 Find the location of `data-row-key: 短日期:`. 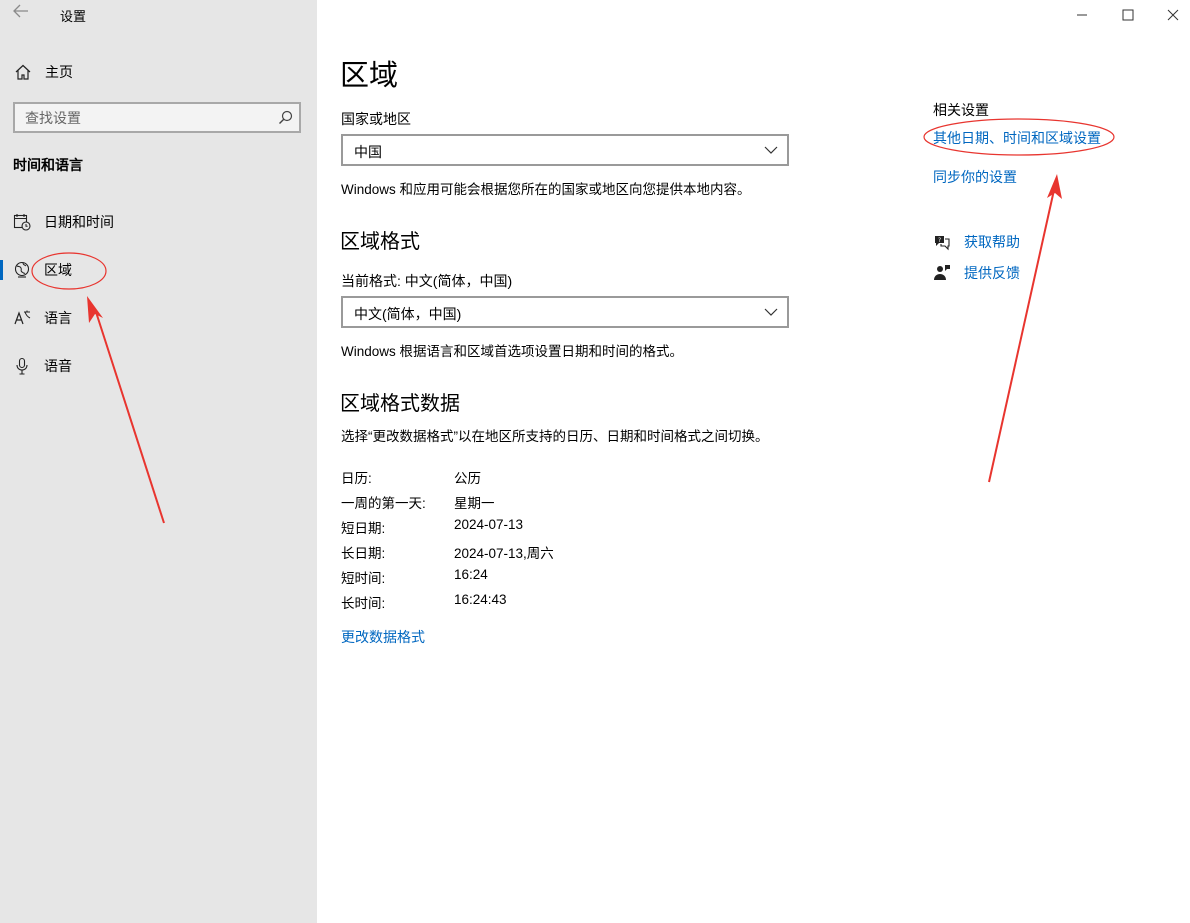

data-row-key: 短日期: is located at coordinates (363, 528).